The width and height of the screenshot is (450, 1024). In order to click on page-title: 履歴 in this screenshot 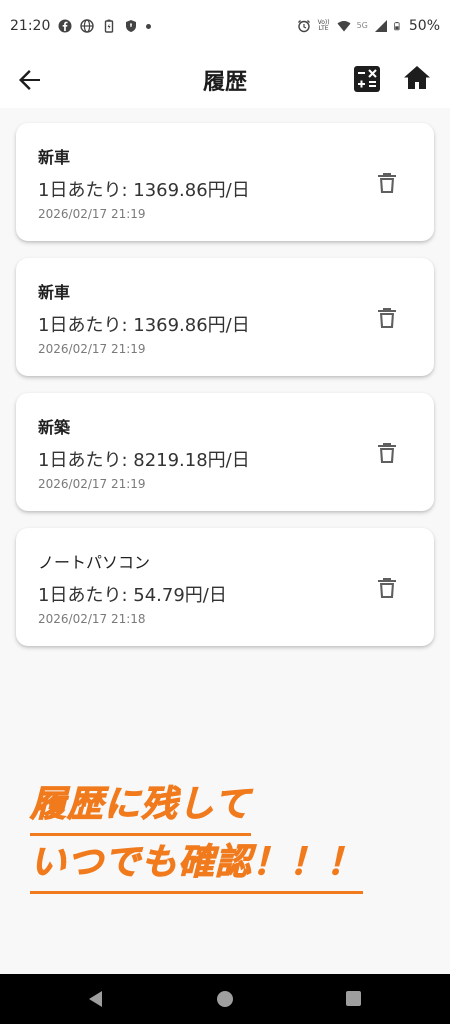, I will do `click(224, 82)`.